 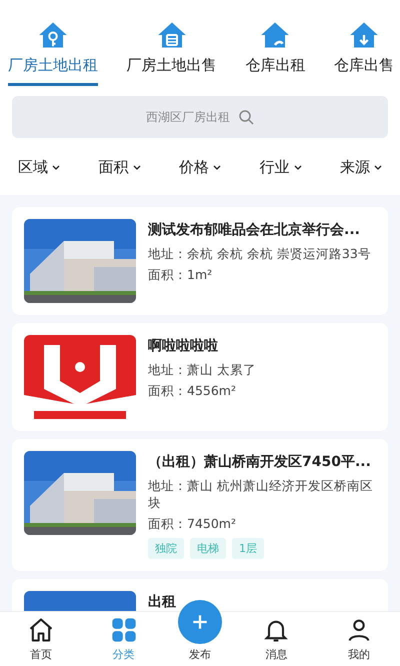 I want to click on listing-area: 面积：1m², so click(x=262, y=274).